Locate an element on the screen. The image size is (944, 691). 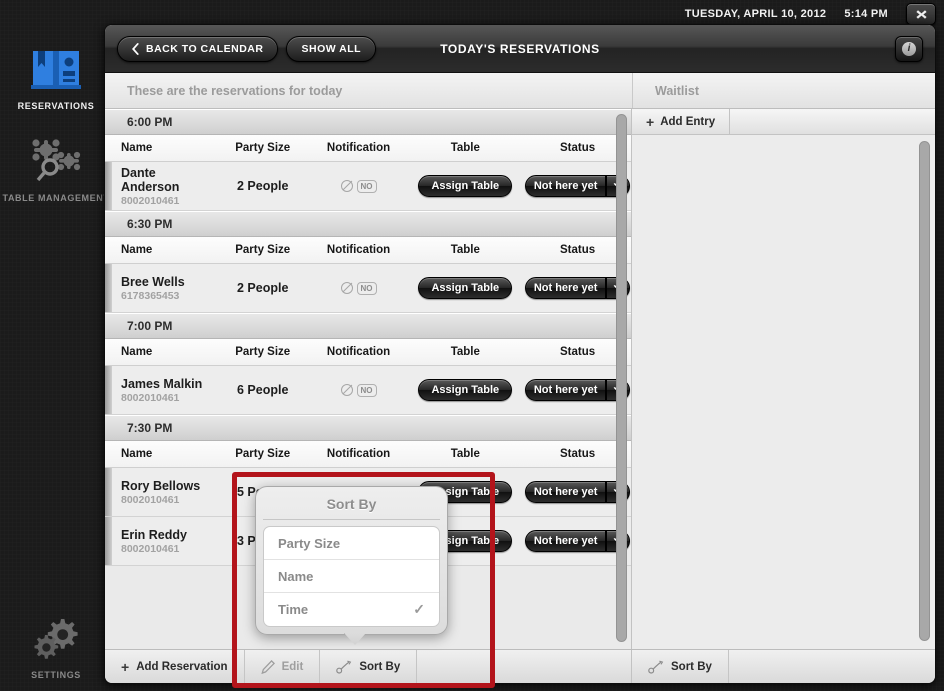
reservation-guest: Rory Bellows 8002010461 is located at coordinates (160, 492).